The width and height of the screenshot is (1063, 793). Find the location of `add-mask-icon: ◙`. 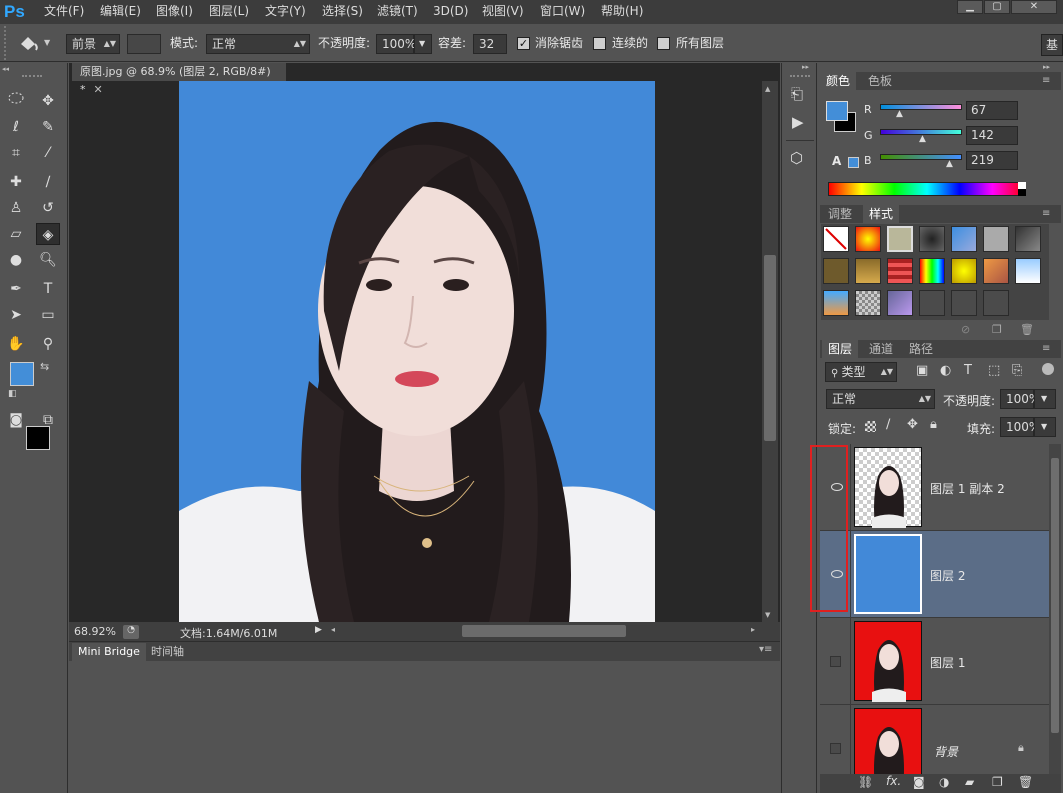

add-mask-icon: ◙ is located at coordinates (919, 782).